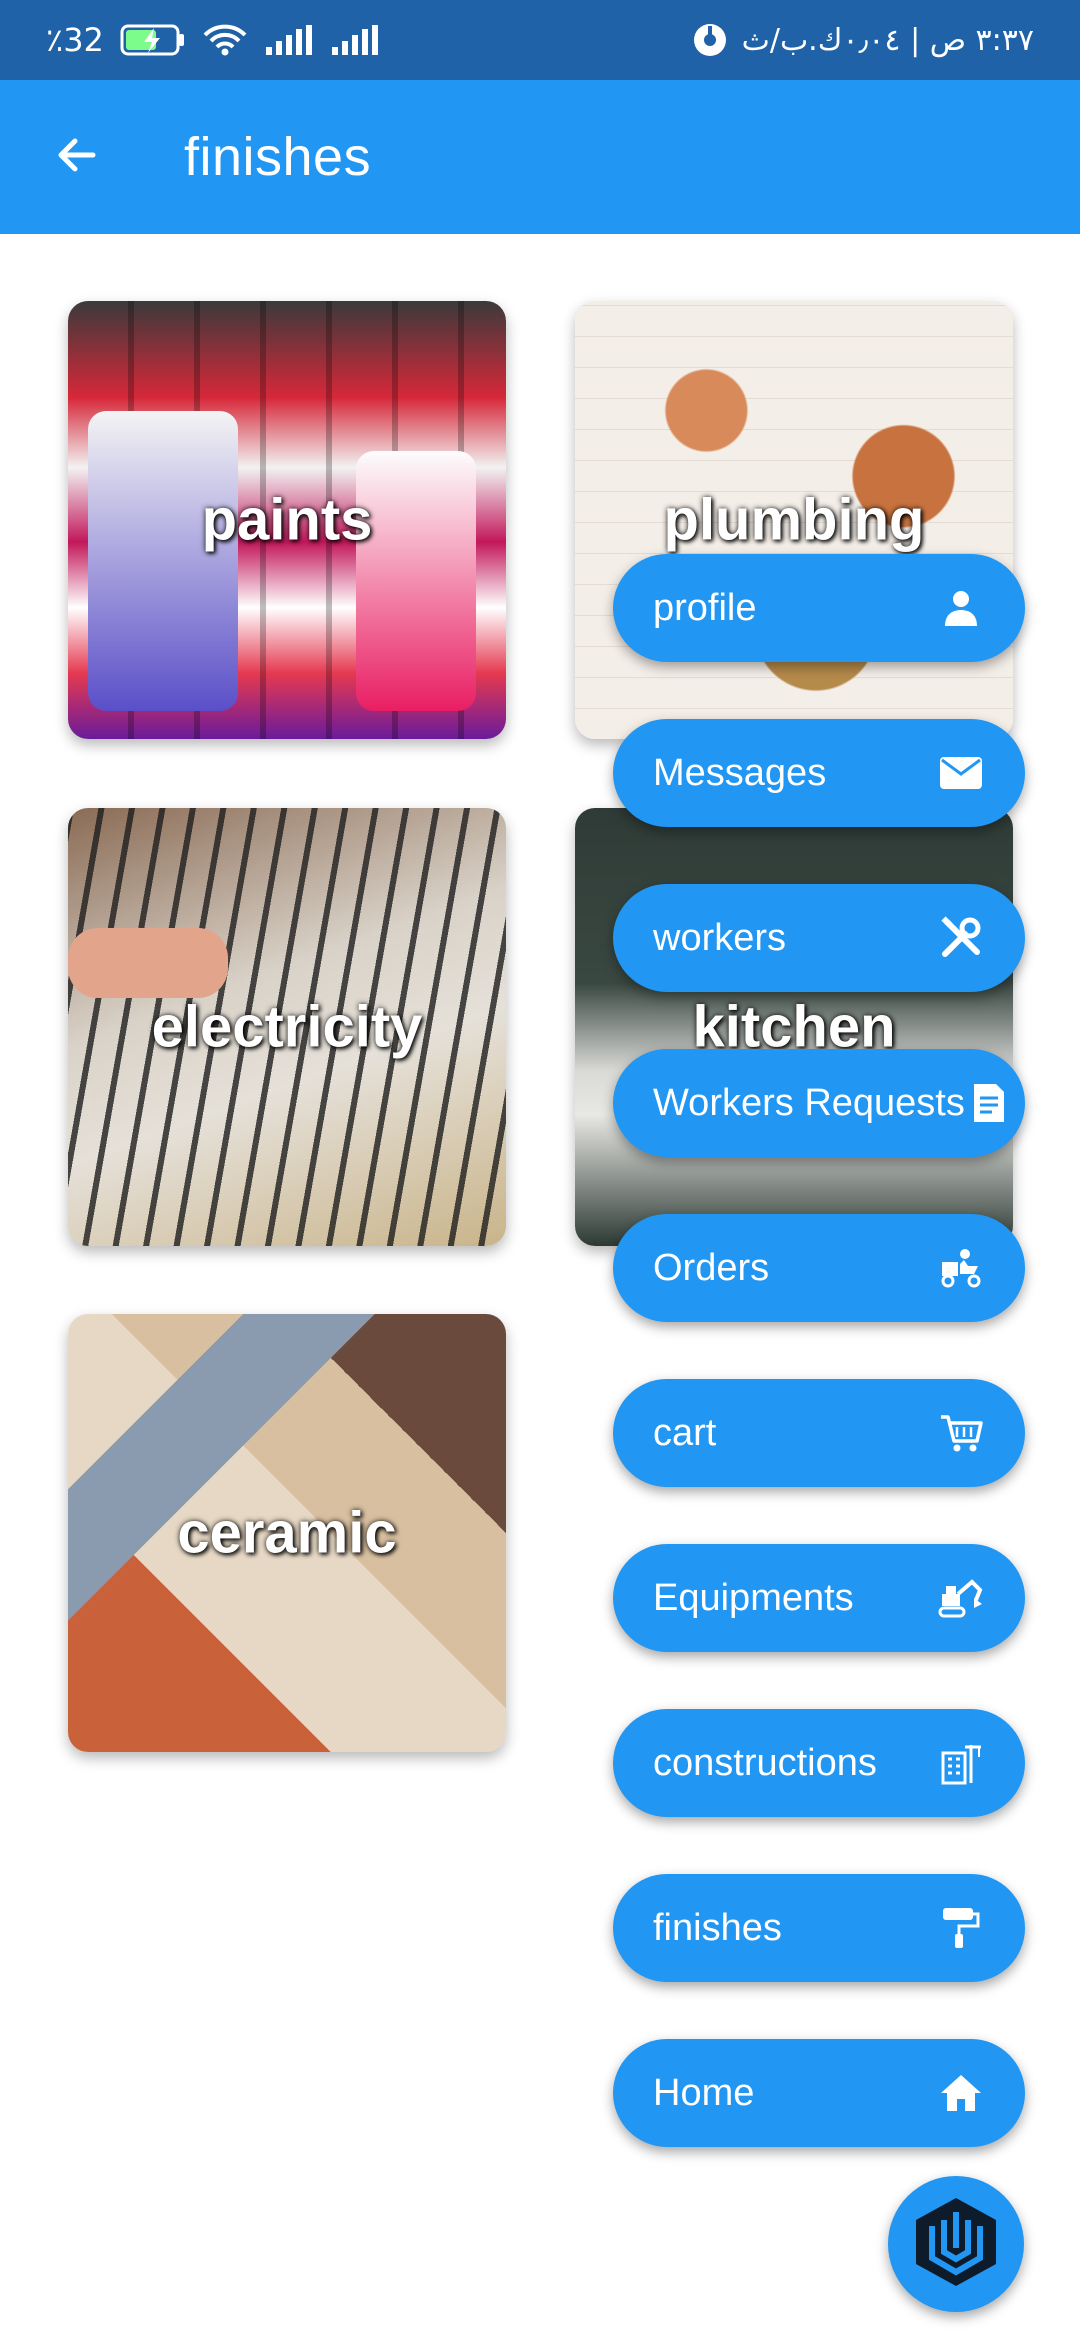 The height and width of the screenshot is (2340, 1080). I want to click on menu-label: cart, so click(685, 1432).